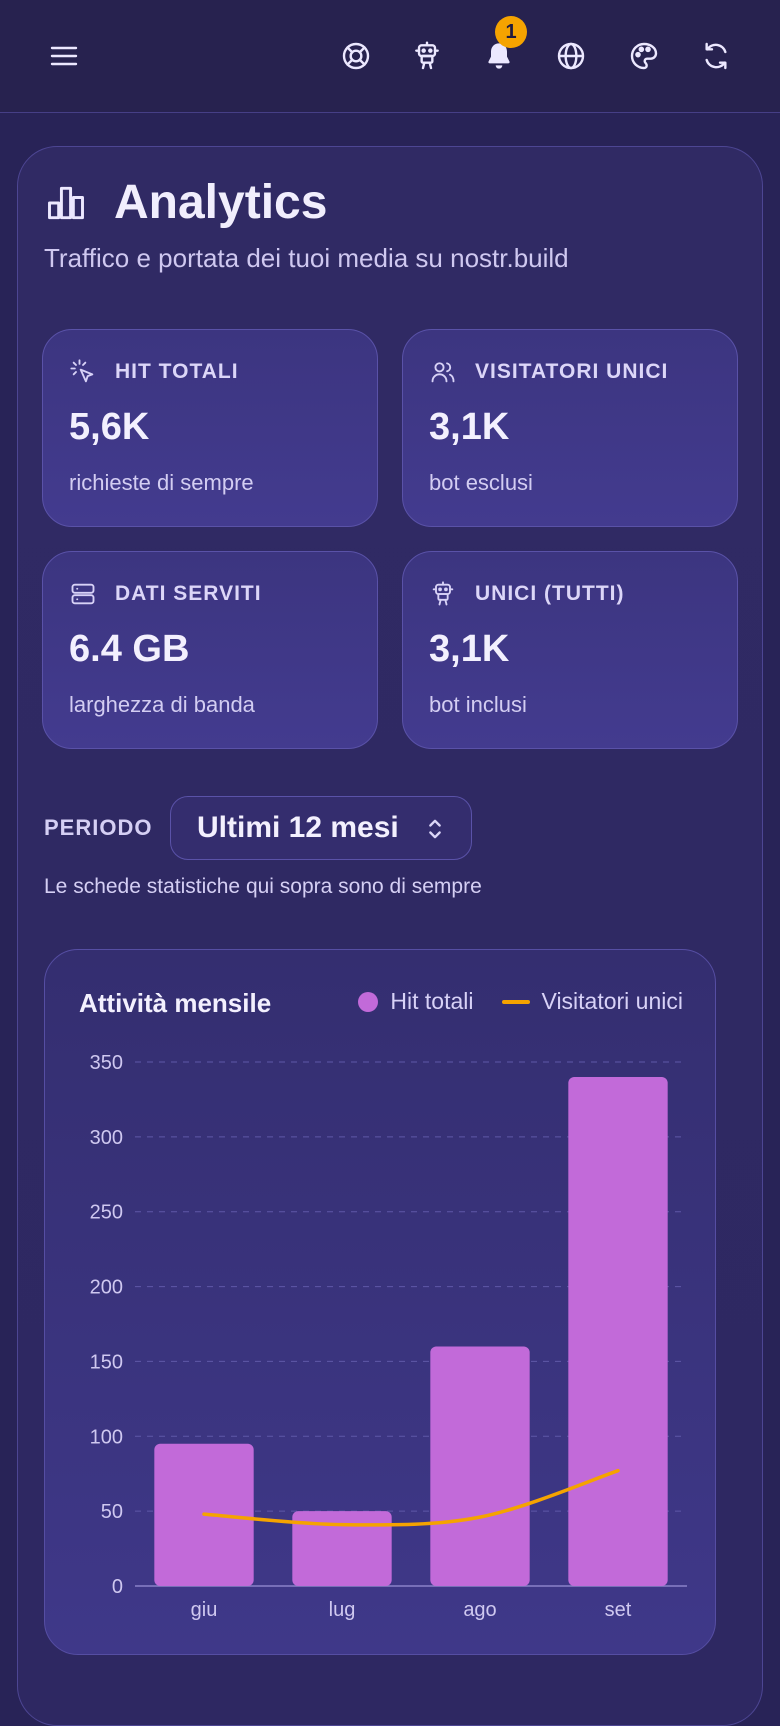  Describe the element at coordinates (188, 593) in the screenshot. I see `stat-label: DATI SERVITI` at that location.